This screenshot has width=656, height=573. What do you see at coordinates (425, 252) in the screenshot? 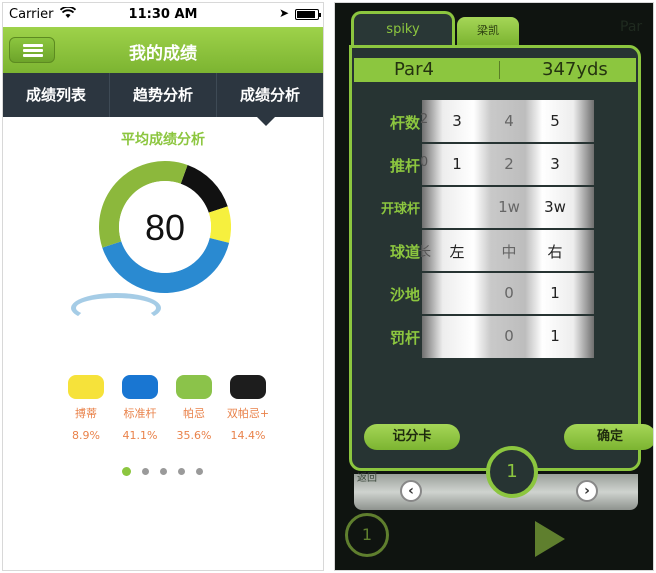
I see `picker-cell-edge: 长` at bounding box center [425, 252].